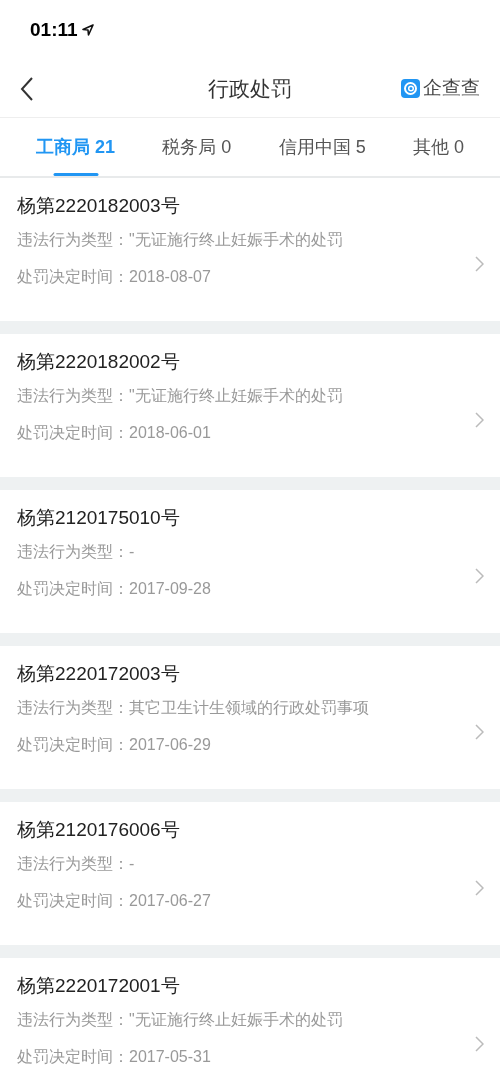 This screenshot has height=1082, width=500. What do you see at coordinates (451, 88) in the screenshot?
I see `brand-name: 企查查` at bounding box center [451, 88].